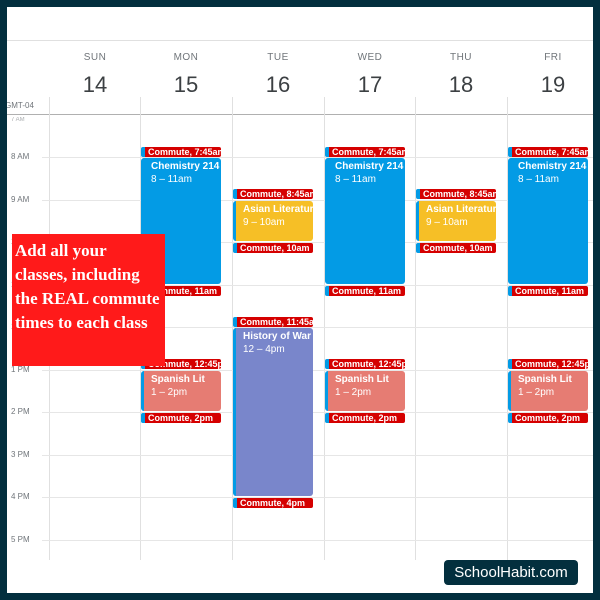  What do you see at coordinates (95, 57) in the screenshot?
I see `day-name: SUN` at bounding box center [95, 57].